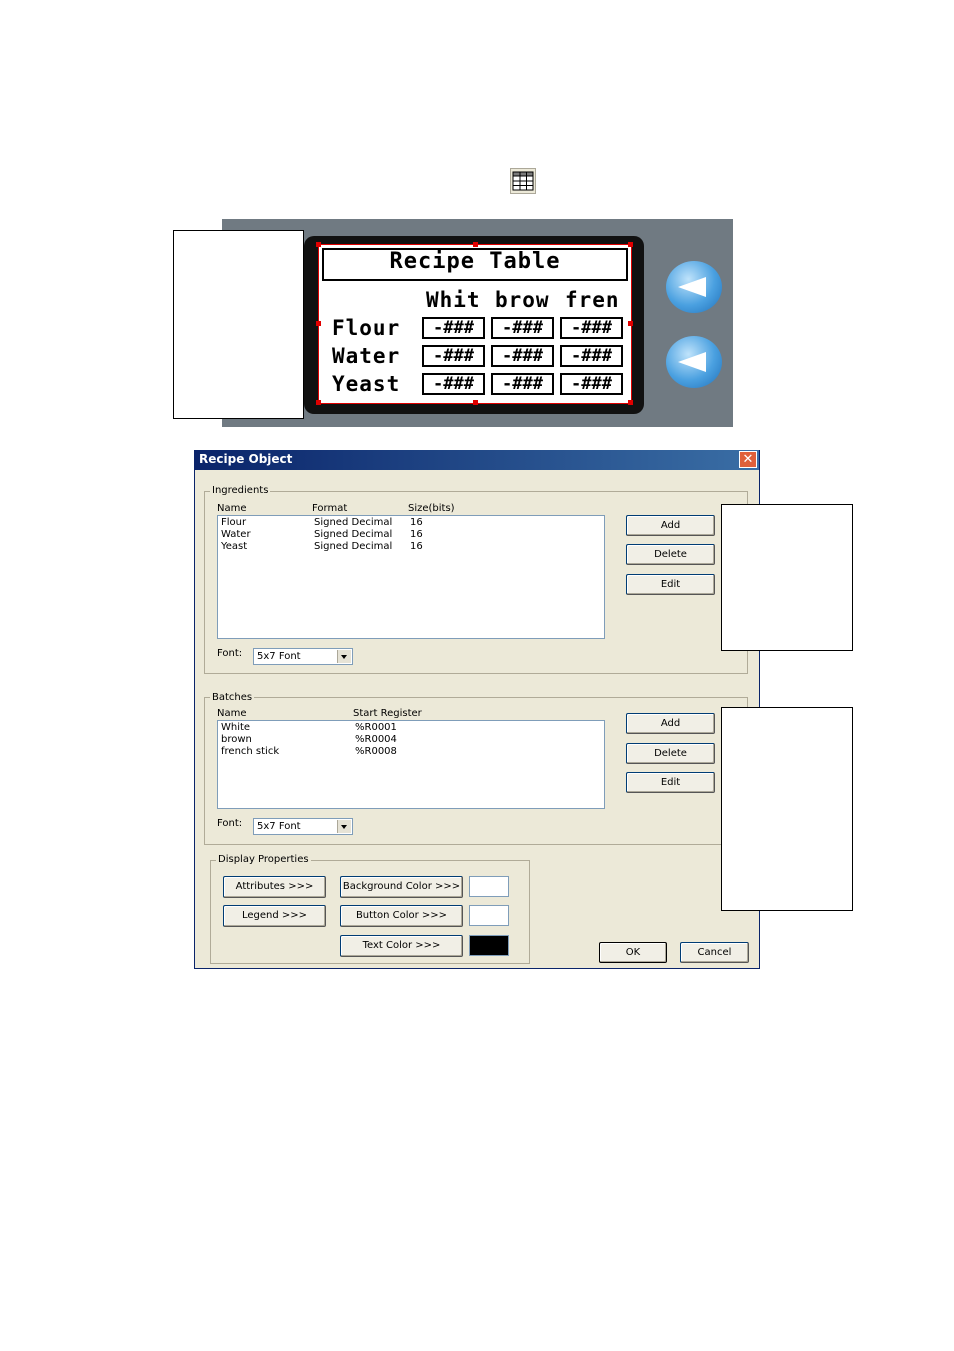 The width and height of the screenshot is (954, 1351). Describe the element at coordinates (236, 739) in the screenshot. I see `batch-name: brown` at that location.